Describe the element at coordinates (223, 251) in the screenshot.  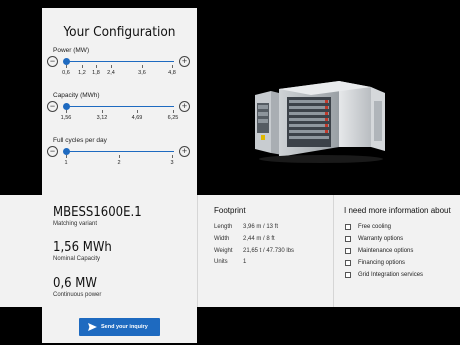
I see `footprint-key: Weight` at that location.